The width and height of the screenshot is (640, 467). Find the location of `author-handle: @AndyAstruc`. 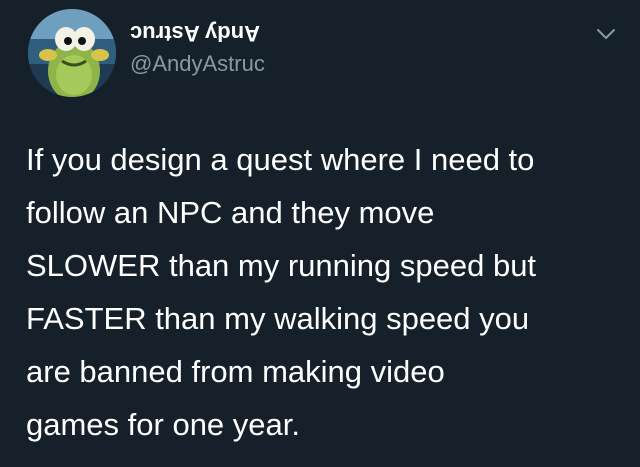

author-handle: @AndyAstruc is located at coordinates (197, 64).